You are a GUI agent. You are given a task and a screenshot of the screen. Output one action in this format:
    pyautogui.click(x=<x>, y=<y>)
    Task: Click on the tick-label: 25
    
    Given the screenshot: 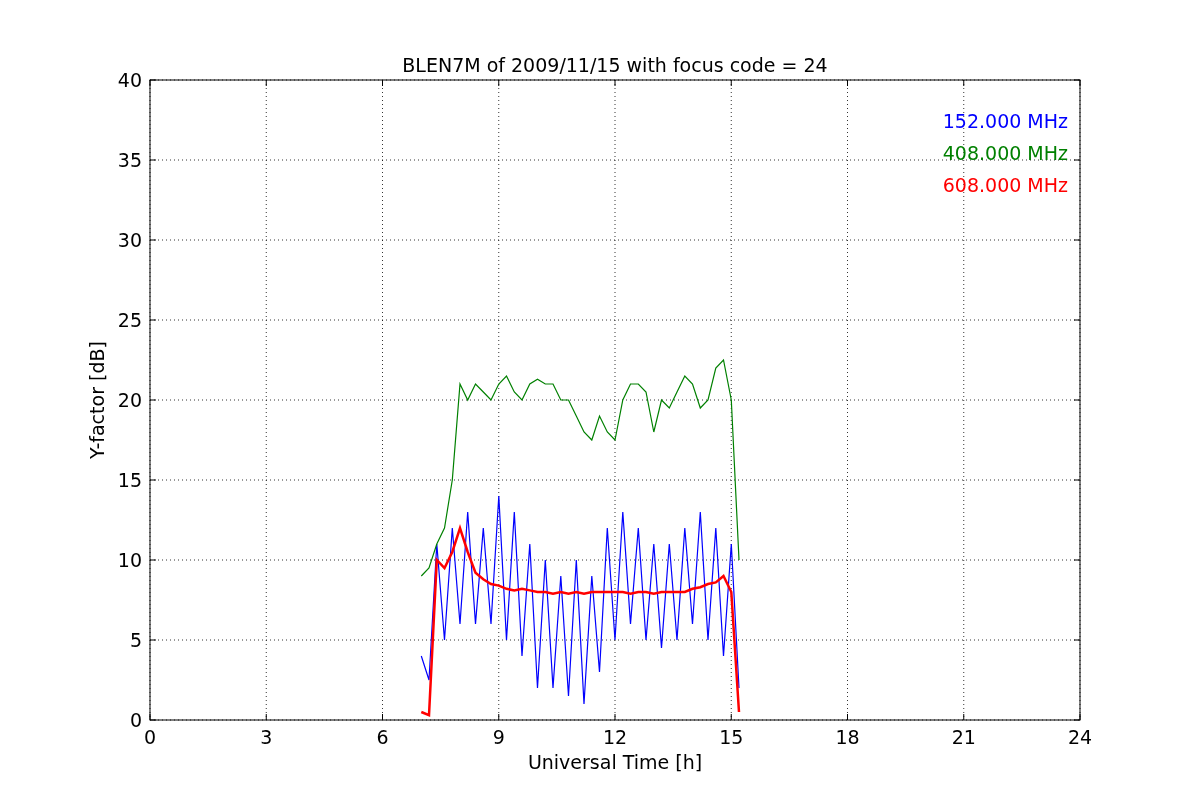 What is the action you would take?
    pyautogui.click(x=129, y=320)
    